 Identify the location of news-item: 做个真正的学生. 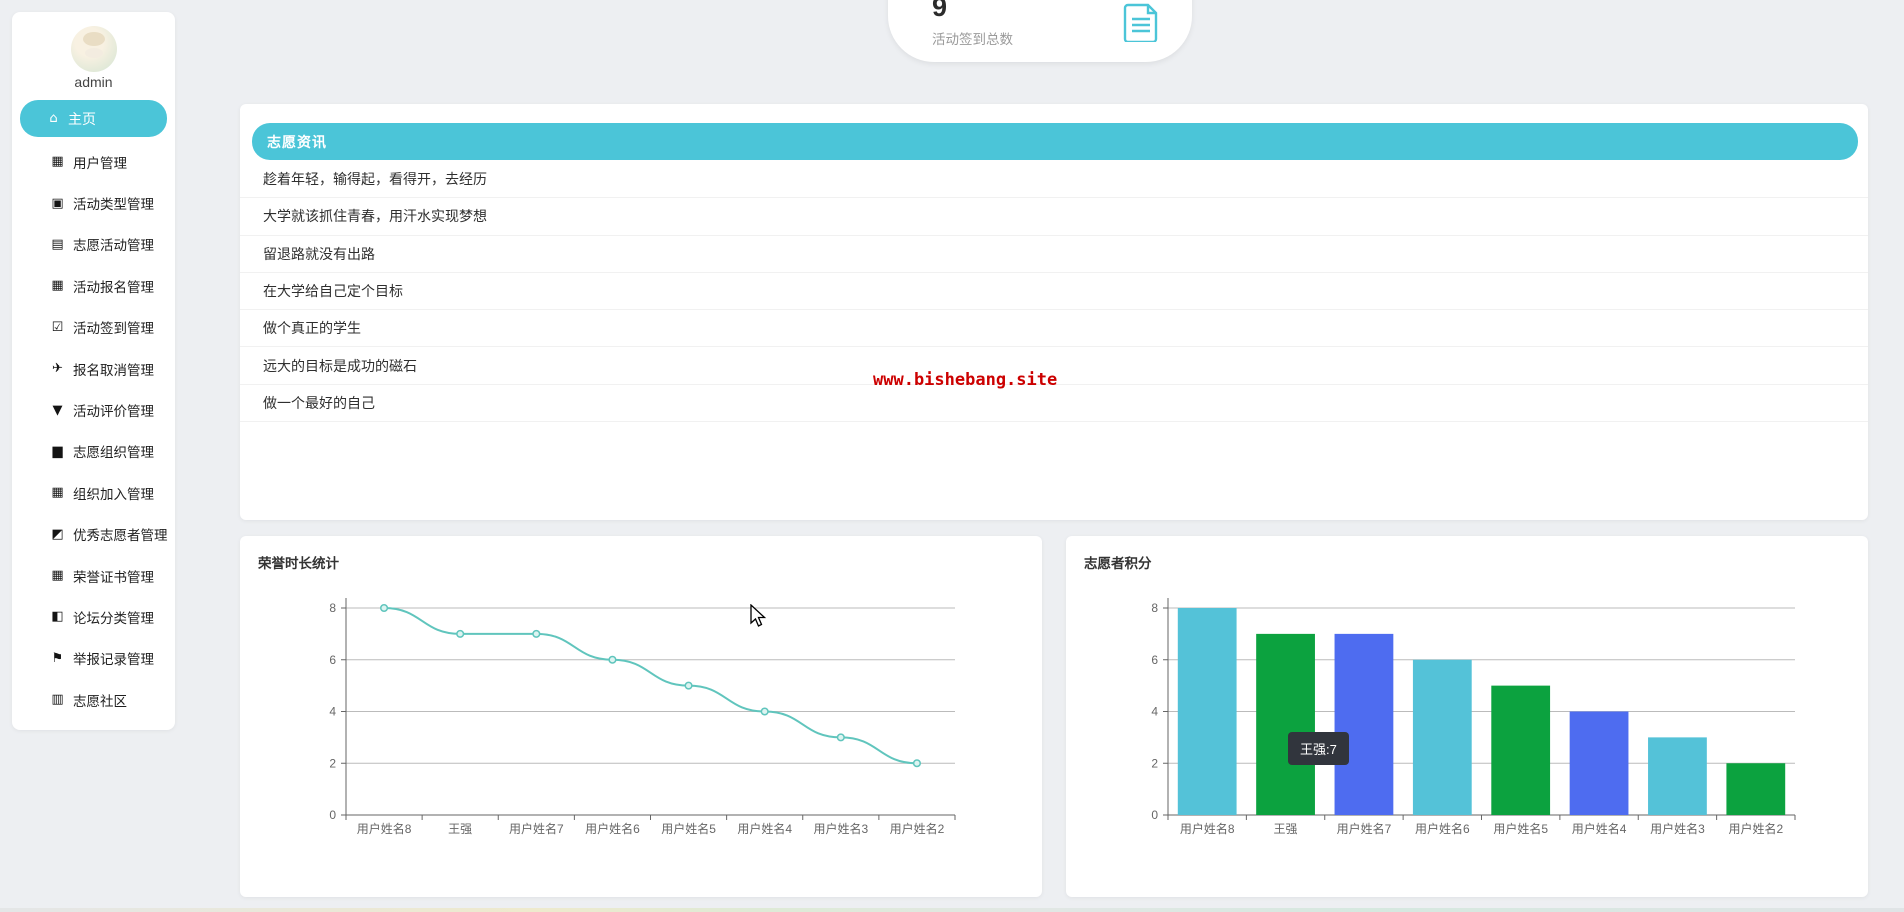
(1054, 329).